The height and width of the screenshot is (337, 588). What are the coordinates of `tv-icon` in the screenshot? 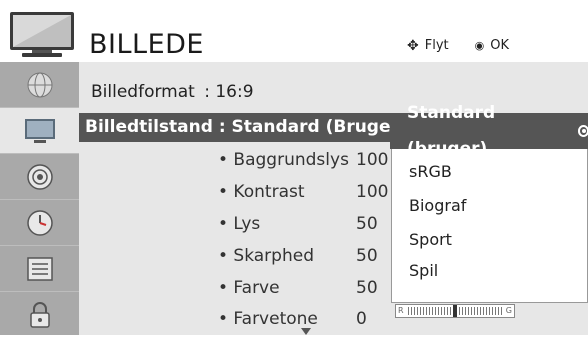 It's located at (42, 35).